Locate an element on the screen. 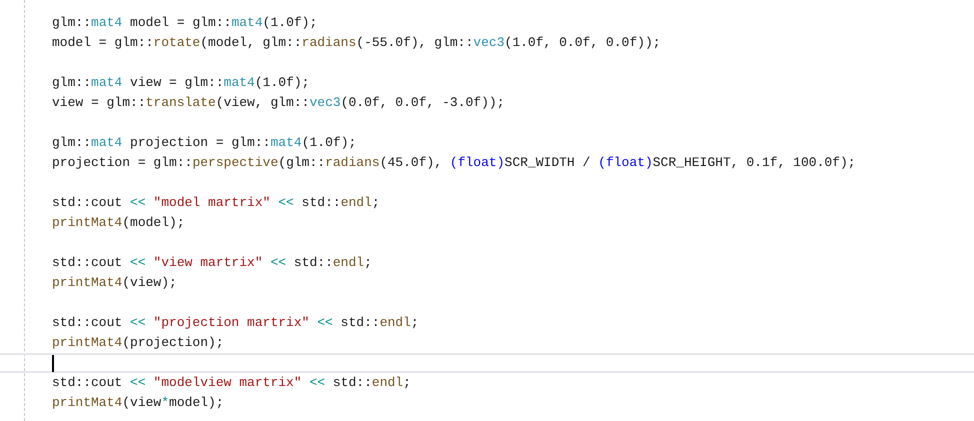 The height and width of the screenshot is (421, 974). code-line: std::cout << "model martrix" << std::endl; is located at coordinates (216, 203).